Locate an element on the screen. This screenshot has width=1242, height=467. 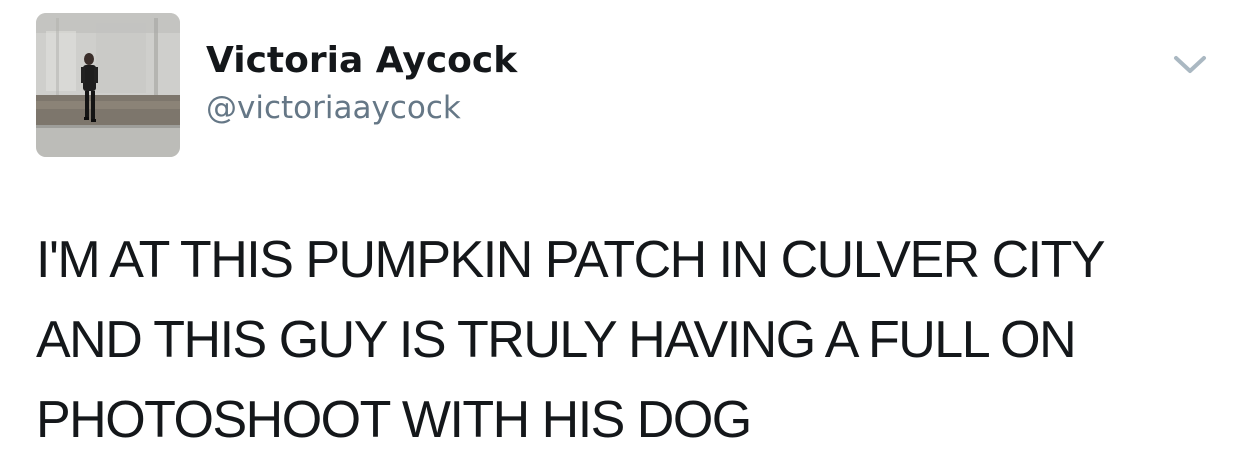
chevron-down-icon is located at coordinates (1190, 64).